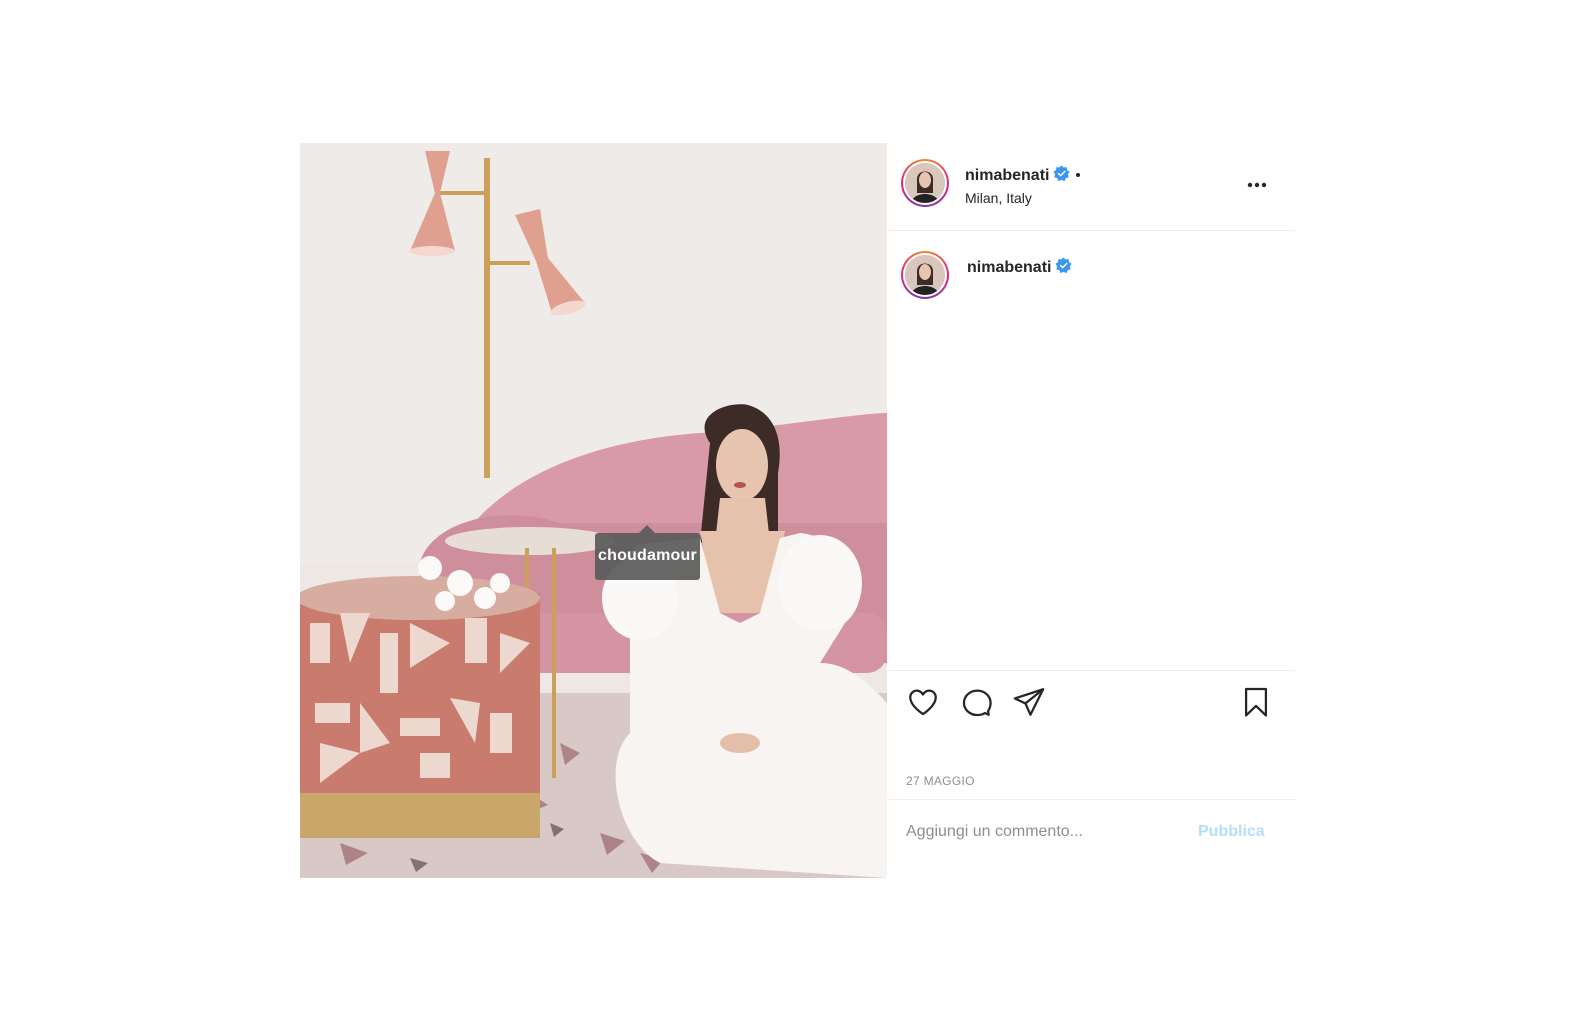 This screenshot has height=1018, width=1587. I want to click on heart-icon, so click(923, 702).